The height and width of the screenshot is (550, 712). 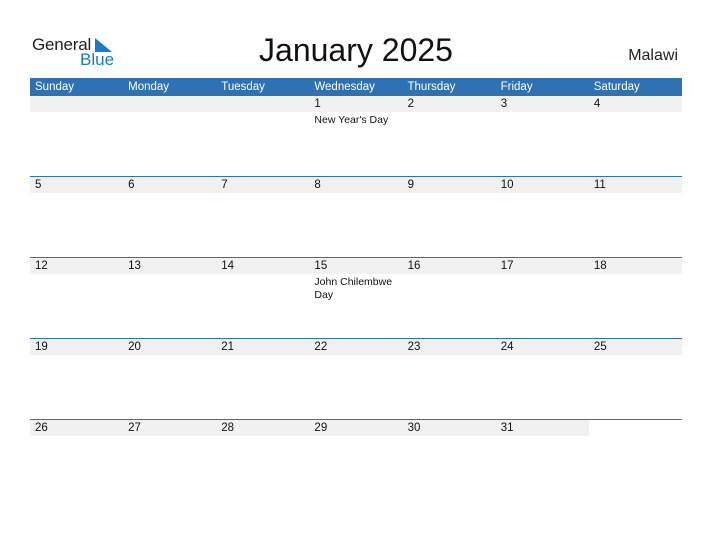 What do you see at coordinates (55, 87) in the screenshot?
I see `weekday-sunday: Sunday` at bounding box center [55, 87].